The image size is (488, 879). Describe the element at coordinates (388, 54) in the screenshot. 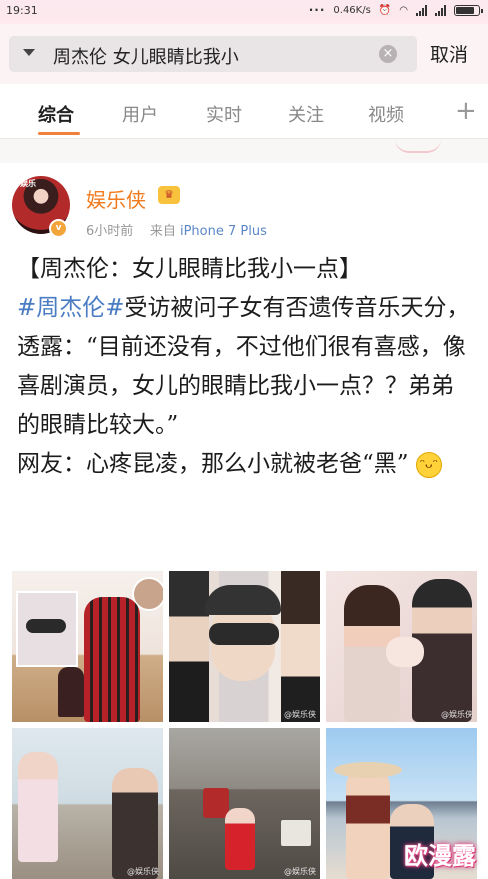

I see `clear-search-icon: ×` at that location.